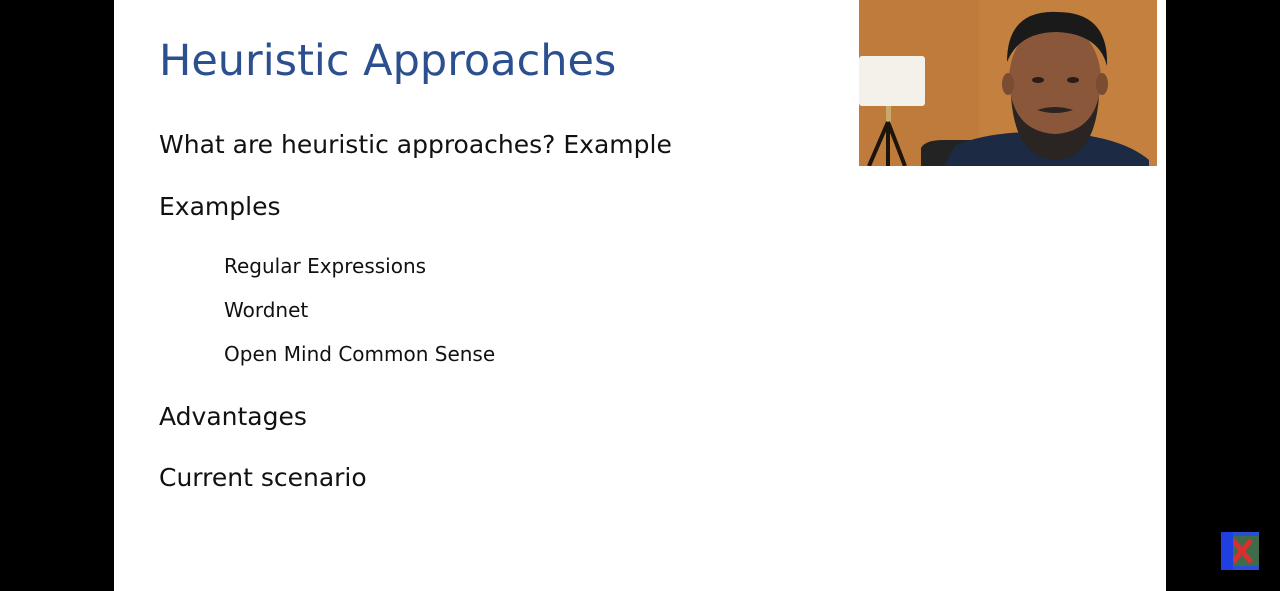 The height and width of the screenshot is (591, 1280). I want to click on bullet-advantages: Advantages, so click(233, 416).